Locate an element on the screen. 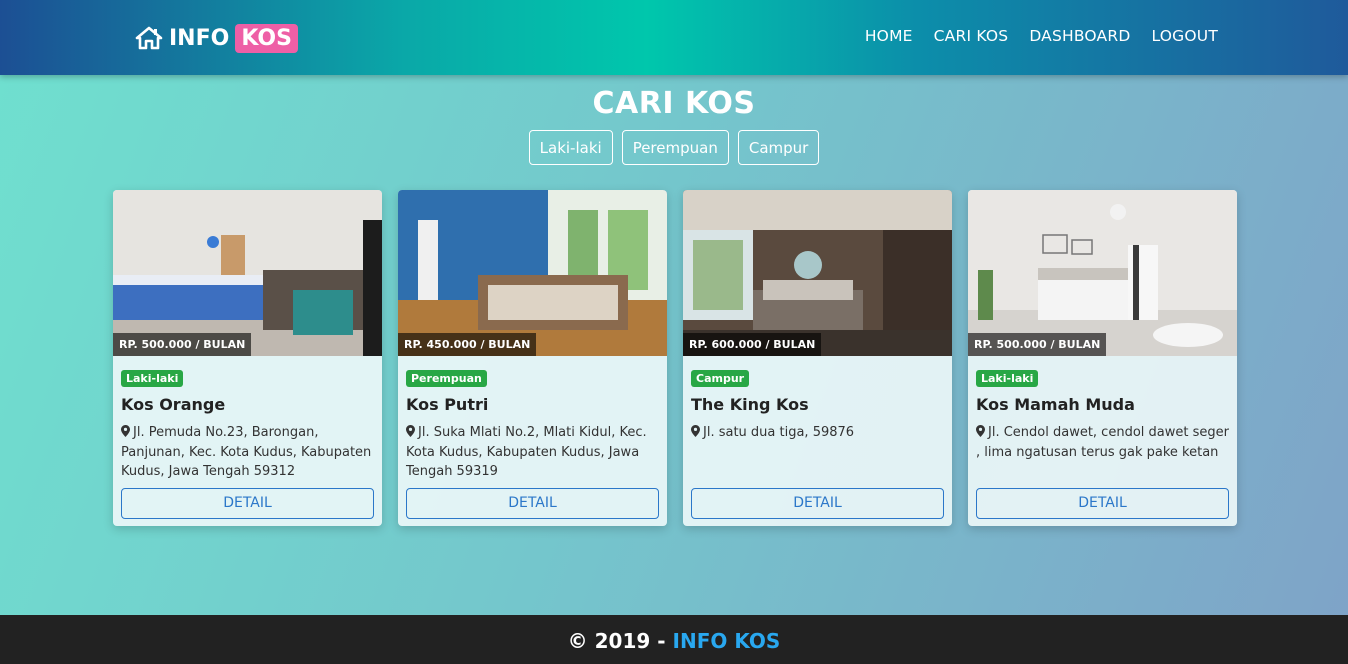 Image resolution: width=1348 pixels, height=664 pixels. filter-campur-button: Campur is located at coordinates (778, 147).